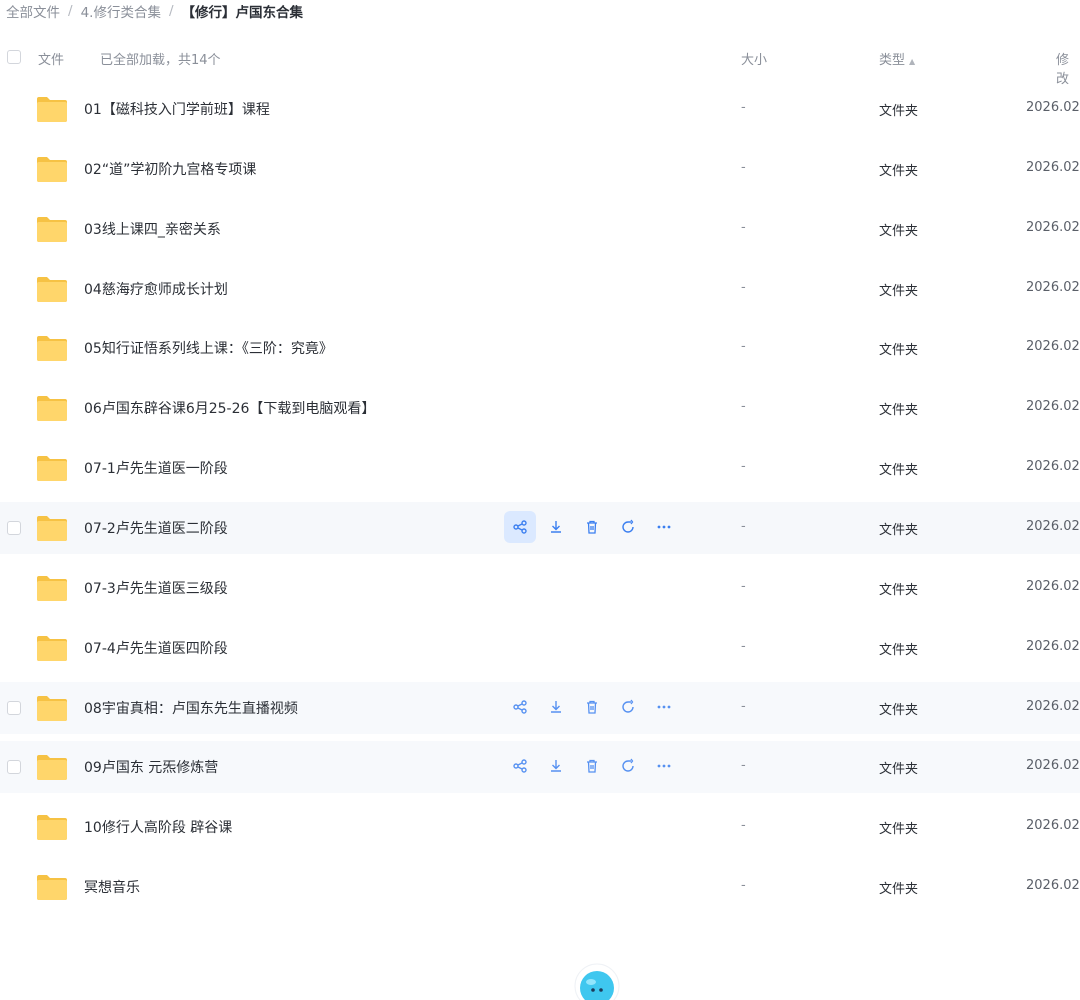 This screenshot has height=1000, width=1080. Describe the element at coordinates (540, 229) in the screenshot. I see `list-item: 03线上课四_亲密关系 - 文件夹 2026.02.0` at that location.